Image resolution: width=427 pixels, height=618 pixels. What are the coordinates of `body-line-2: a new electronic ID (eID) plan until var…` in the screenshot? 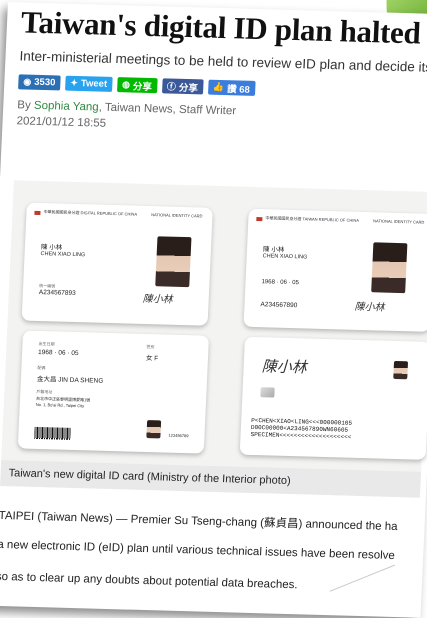 It's located at (198, 550).